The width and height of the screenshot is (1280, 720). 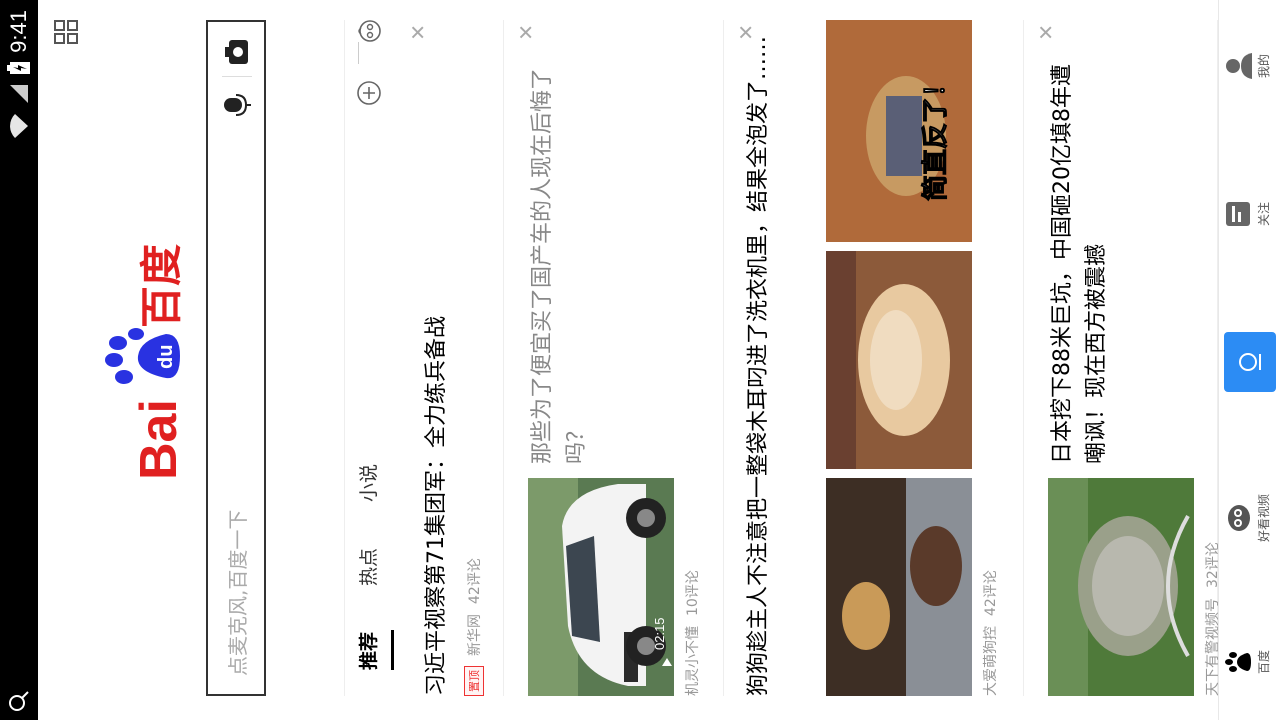 I want to click on news-card: ✕ 习近平视察第71集团军：全力练兵备战 置顶 新华网 42评论, so click(x=450, y=358).